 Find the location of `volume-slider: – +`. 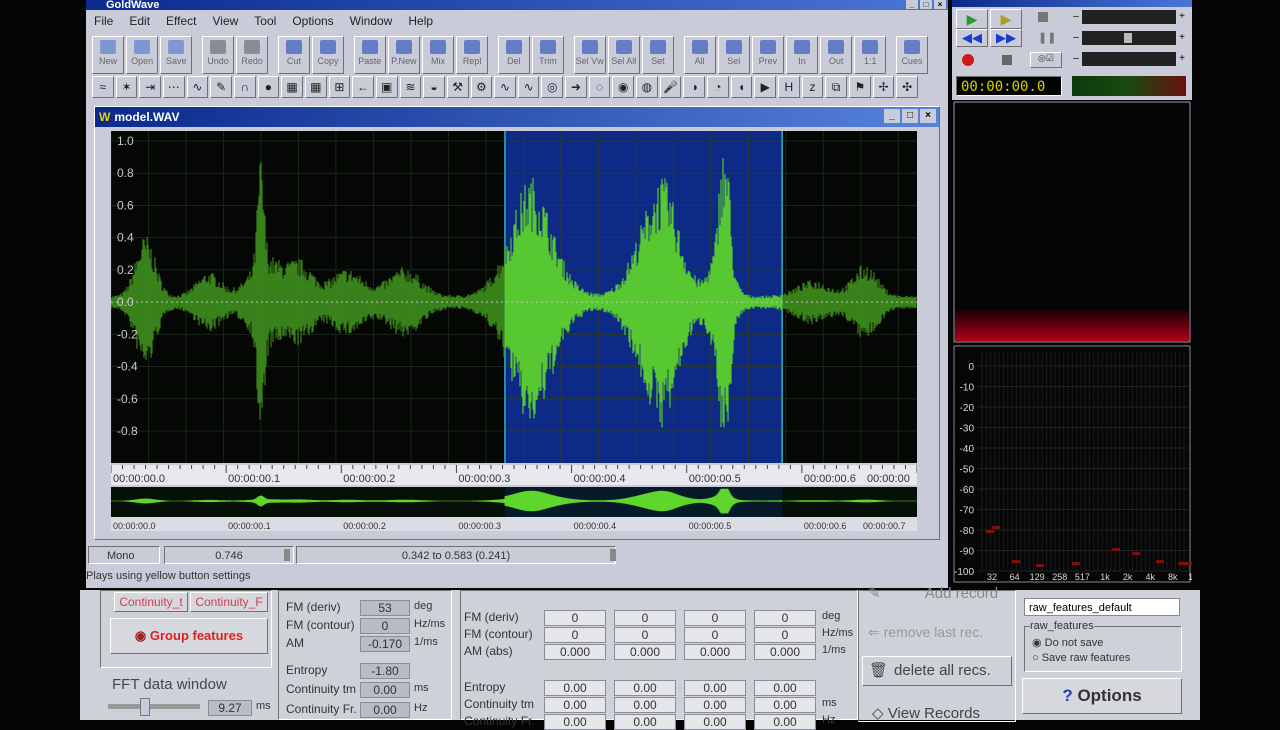

volume-slider: – + is located at coordinates (1129, 17).